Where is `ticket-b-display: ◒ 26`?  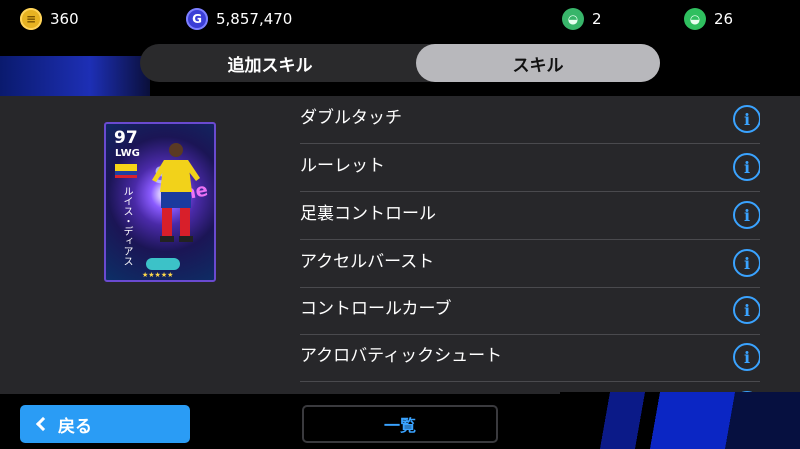 ticket-b-display: ◒ 26 is located at coordinates (708, 19).